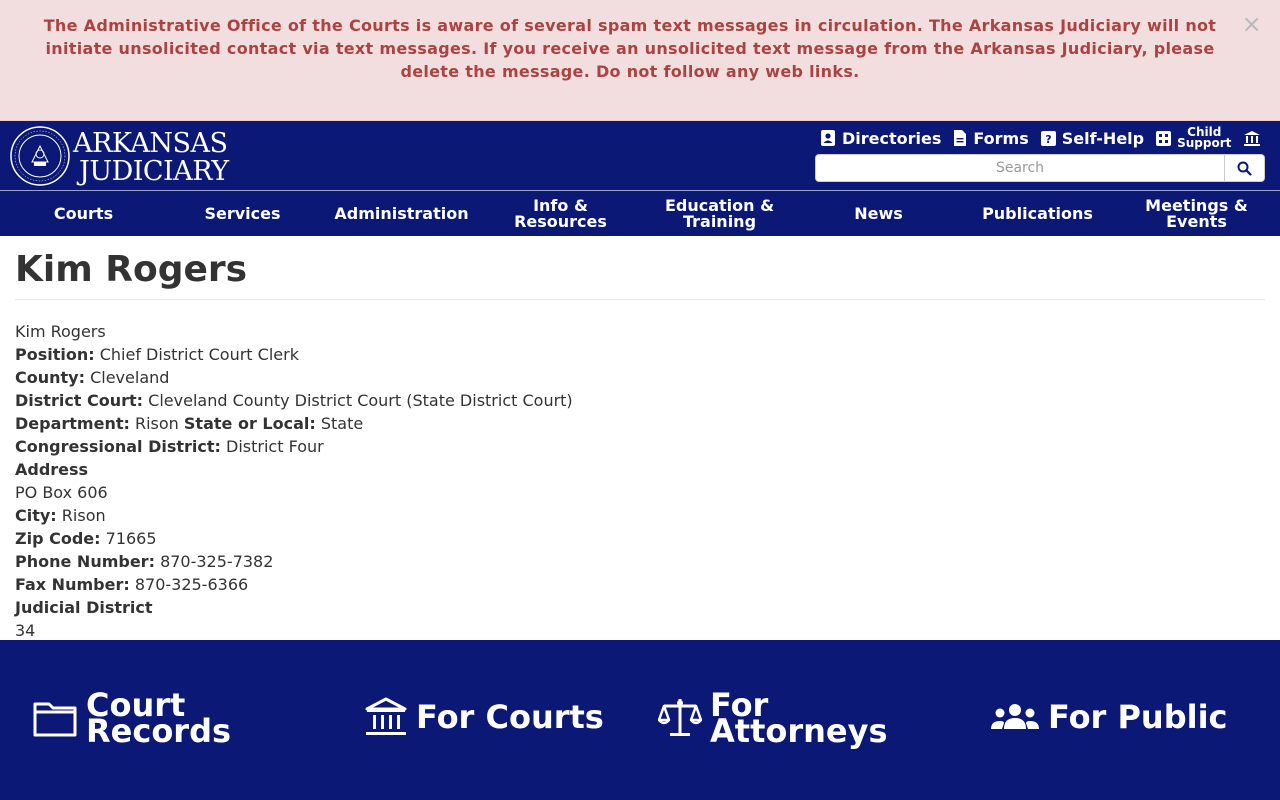  I want to click on address-label: Address, so click(52, 469).